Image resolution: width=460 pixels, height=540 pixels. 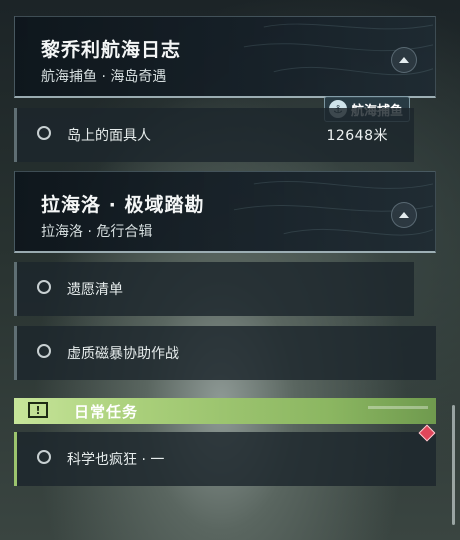 I want to click on task-label: 岛上的面具人, so click(x=109, y=136).